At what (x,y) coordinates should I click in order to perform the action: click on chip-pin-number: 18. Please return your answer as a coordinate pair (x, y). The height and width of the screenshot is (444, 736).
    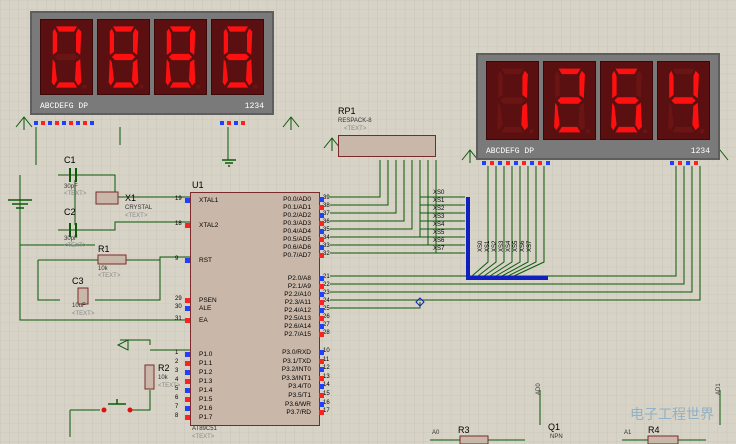
    Looking at the image, I should click on (178, 224).